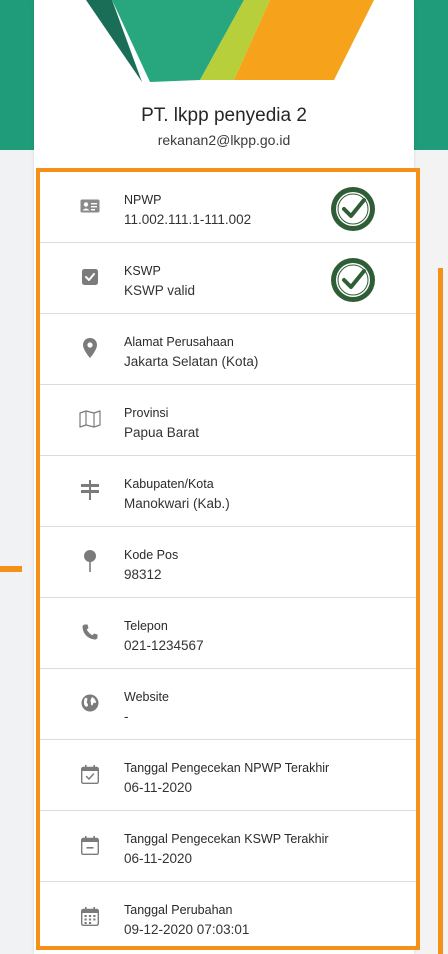 This screenshot has height=954, width=448. What do you see at coordinates (90, 348) in the screenshot?
I see `map-pin-icon` at bounding box center [90, 348].